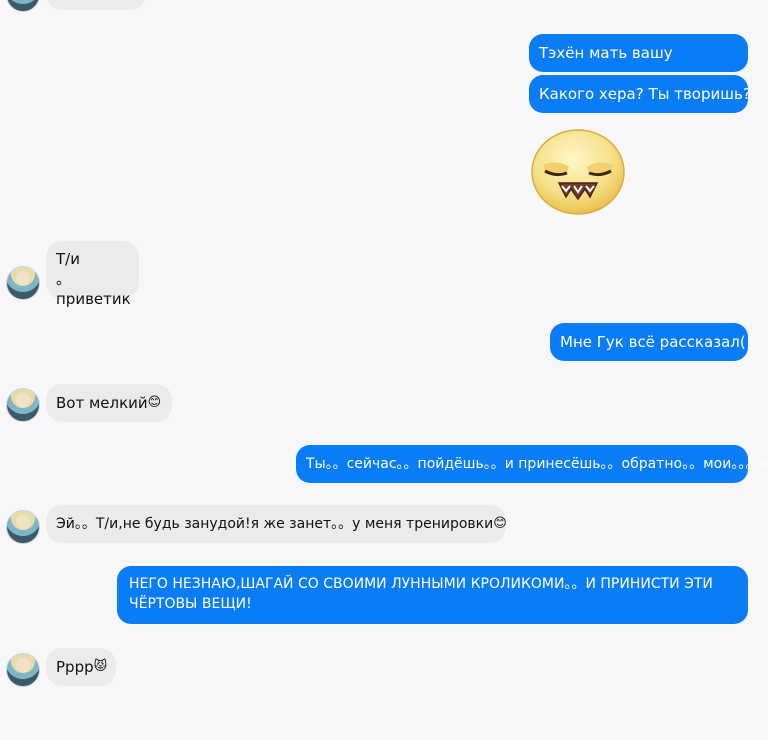 The image size is (768, 740). Describe the element at coordinates (75, 667) in the screenshot. I see `message-text: Рррр` at that location.